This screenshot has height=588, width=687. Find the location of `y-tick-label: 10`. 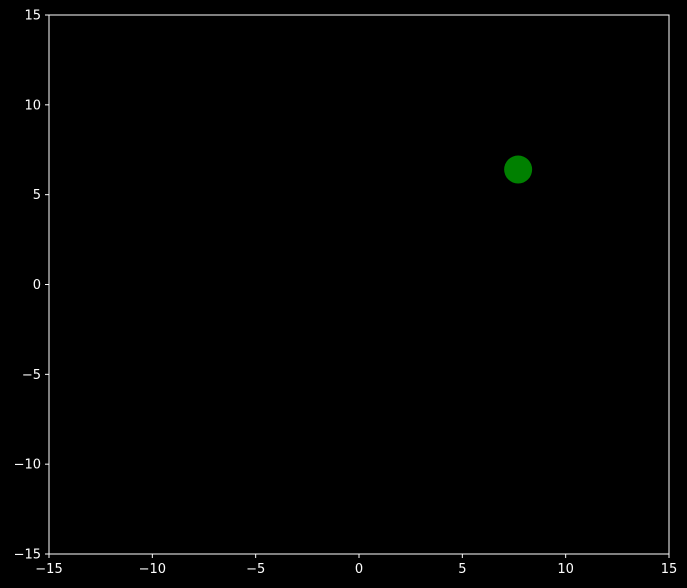

y-tick-label: 10 is located at coordinates (32, 105).